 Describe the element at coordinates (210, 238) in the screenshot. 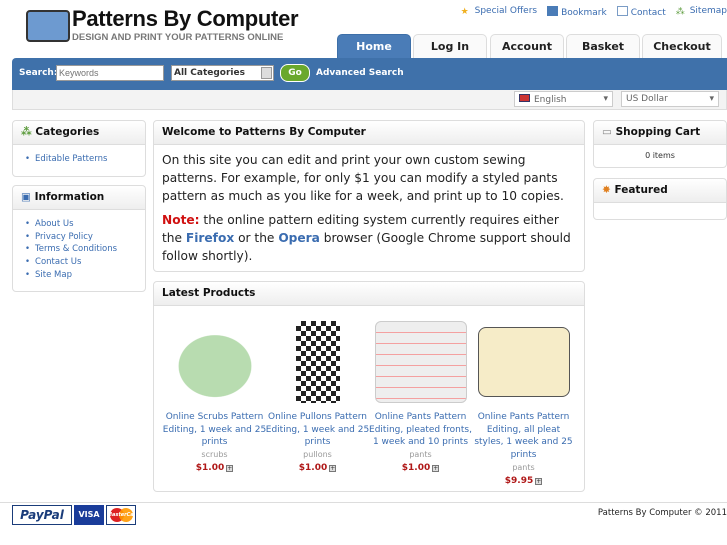

I see `firefox-link: Firefox` at that location.